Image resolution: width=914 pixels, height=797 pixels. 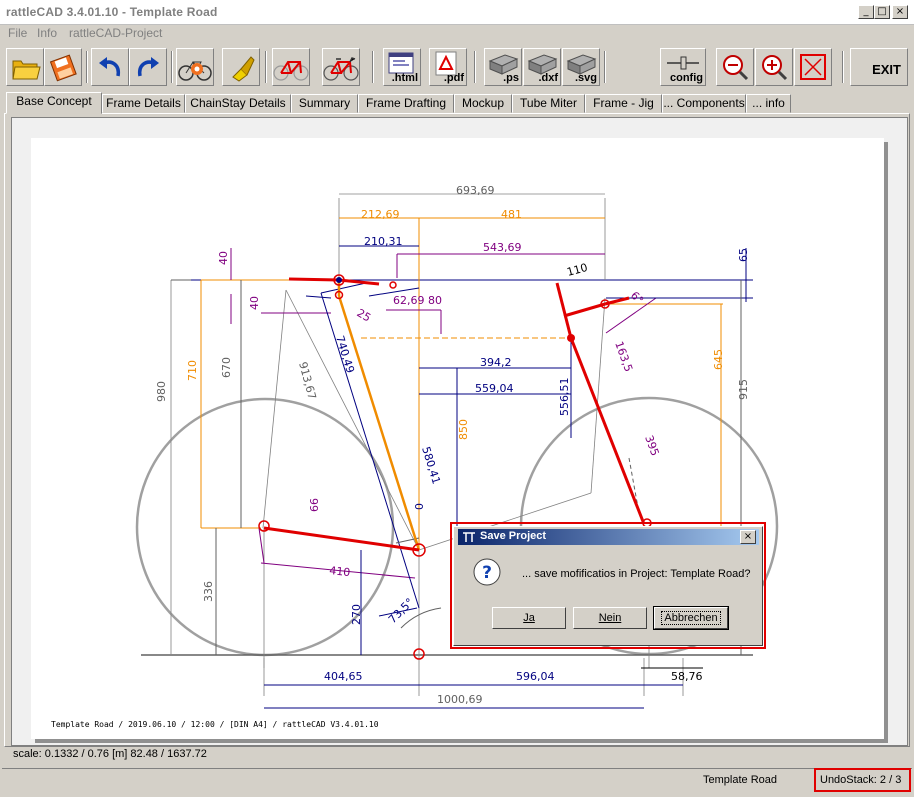 I want to click on export-html-button: .html, so click(x=402, y=67).